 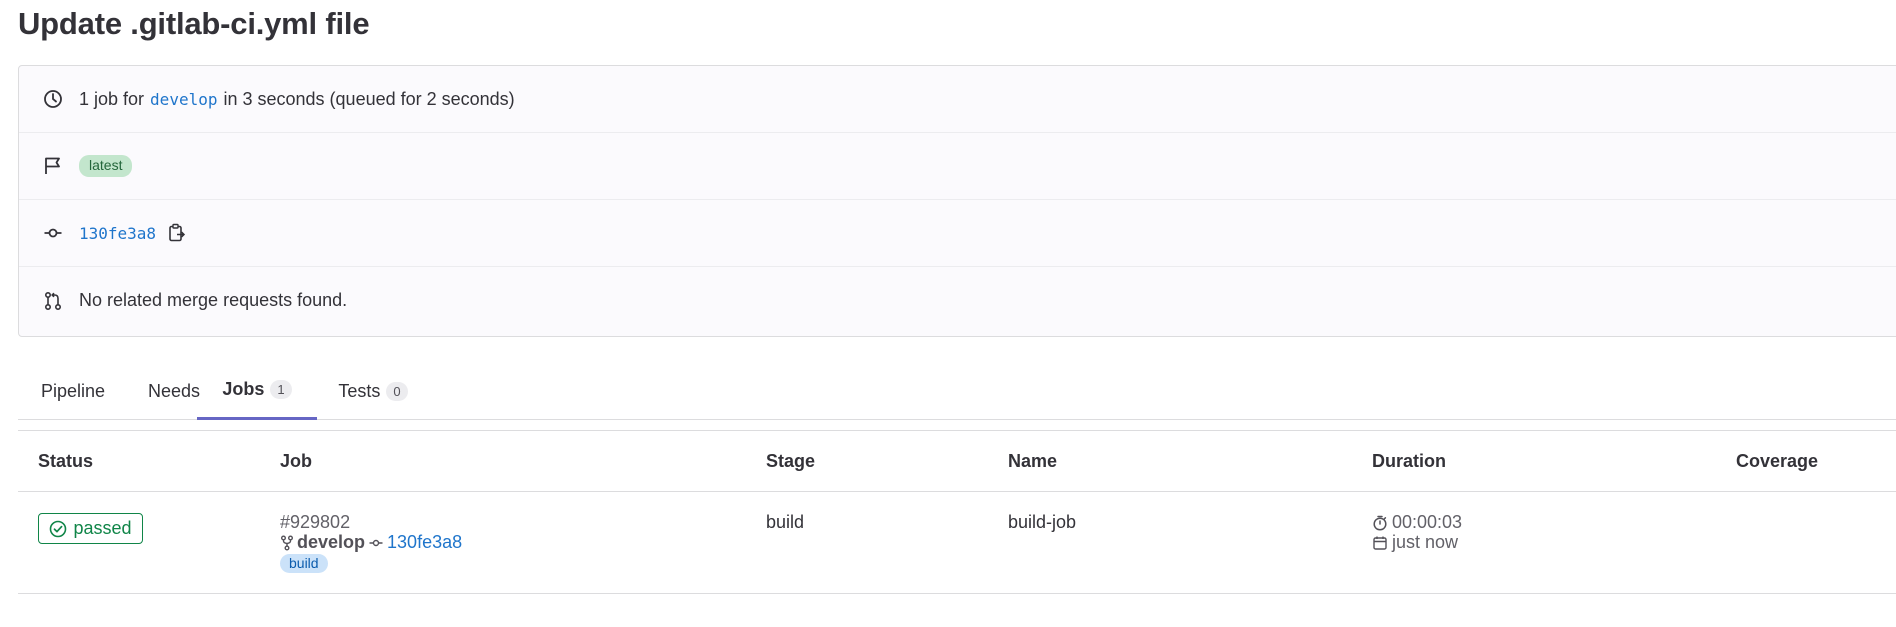 I want to click on copy-commit-sha-button, so click(x=177, y=233).